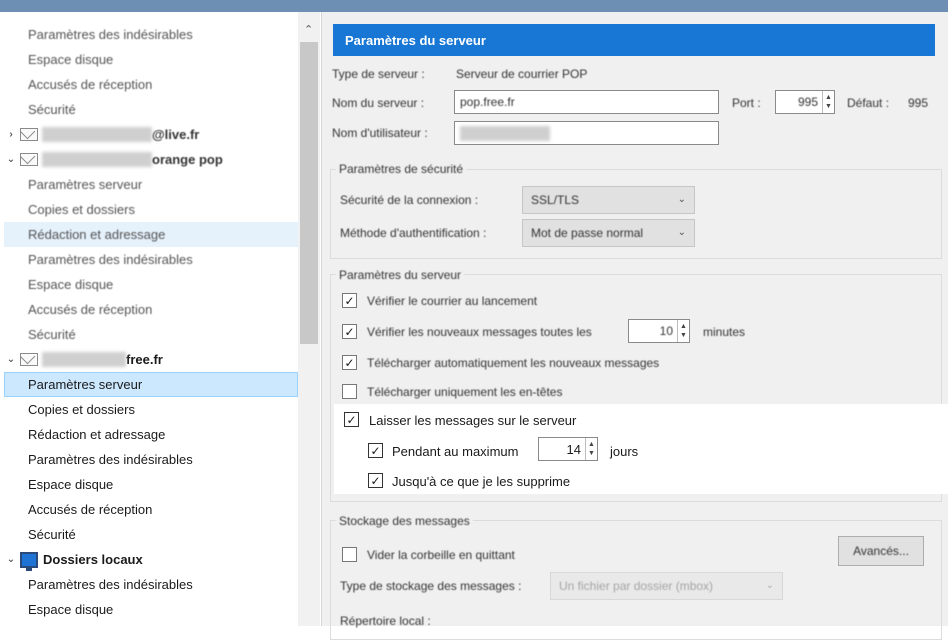 Image resolution: width=948 pixels, height=640 pixels. I want to click on days-spin-arrows: ▲ ▼, so click(591, 449).